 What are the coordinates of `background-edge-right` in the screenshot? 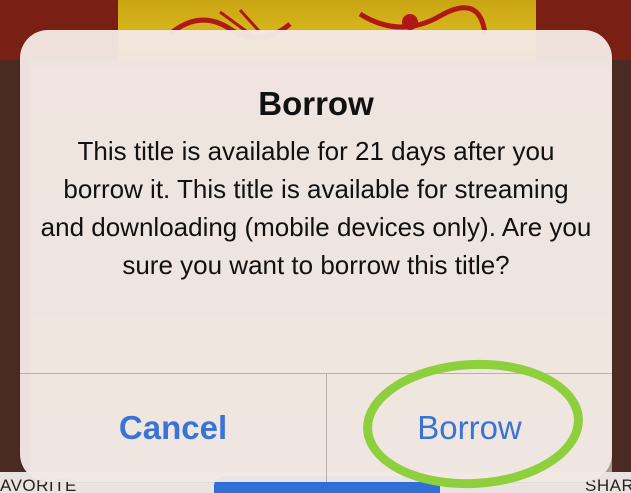 It's located at (621, 276).